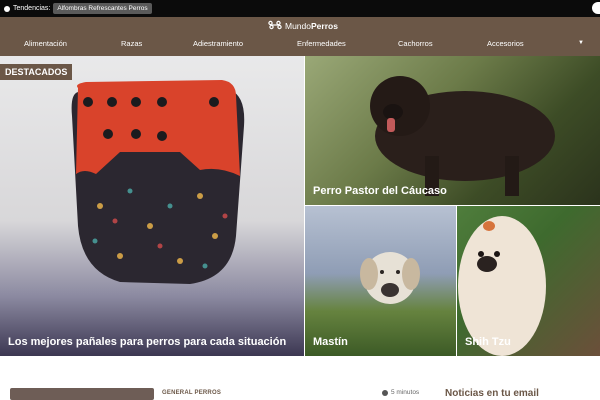  Describe the element at coordinates (158, 182) in the screenshot. I see `diaper-image` at that location.